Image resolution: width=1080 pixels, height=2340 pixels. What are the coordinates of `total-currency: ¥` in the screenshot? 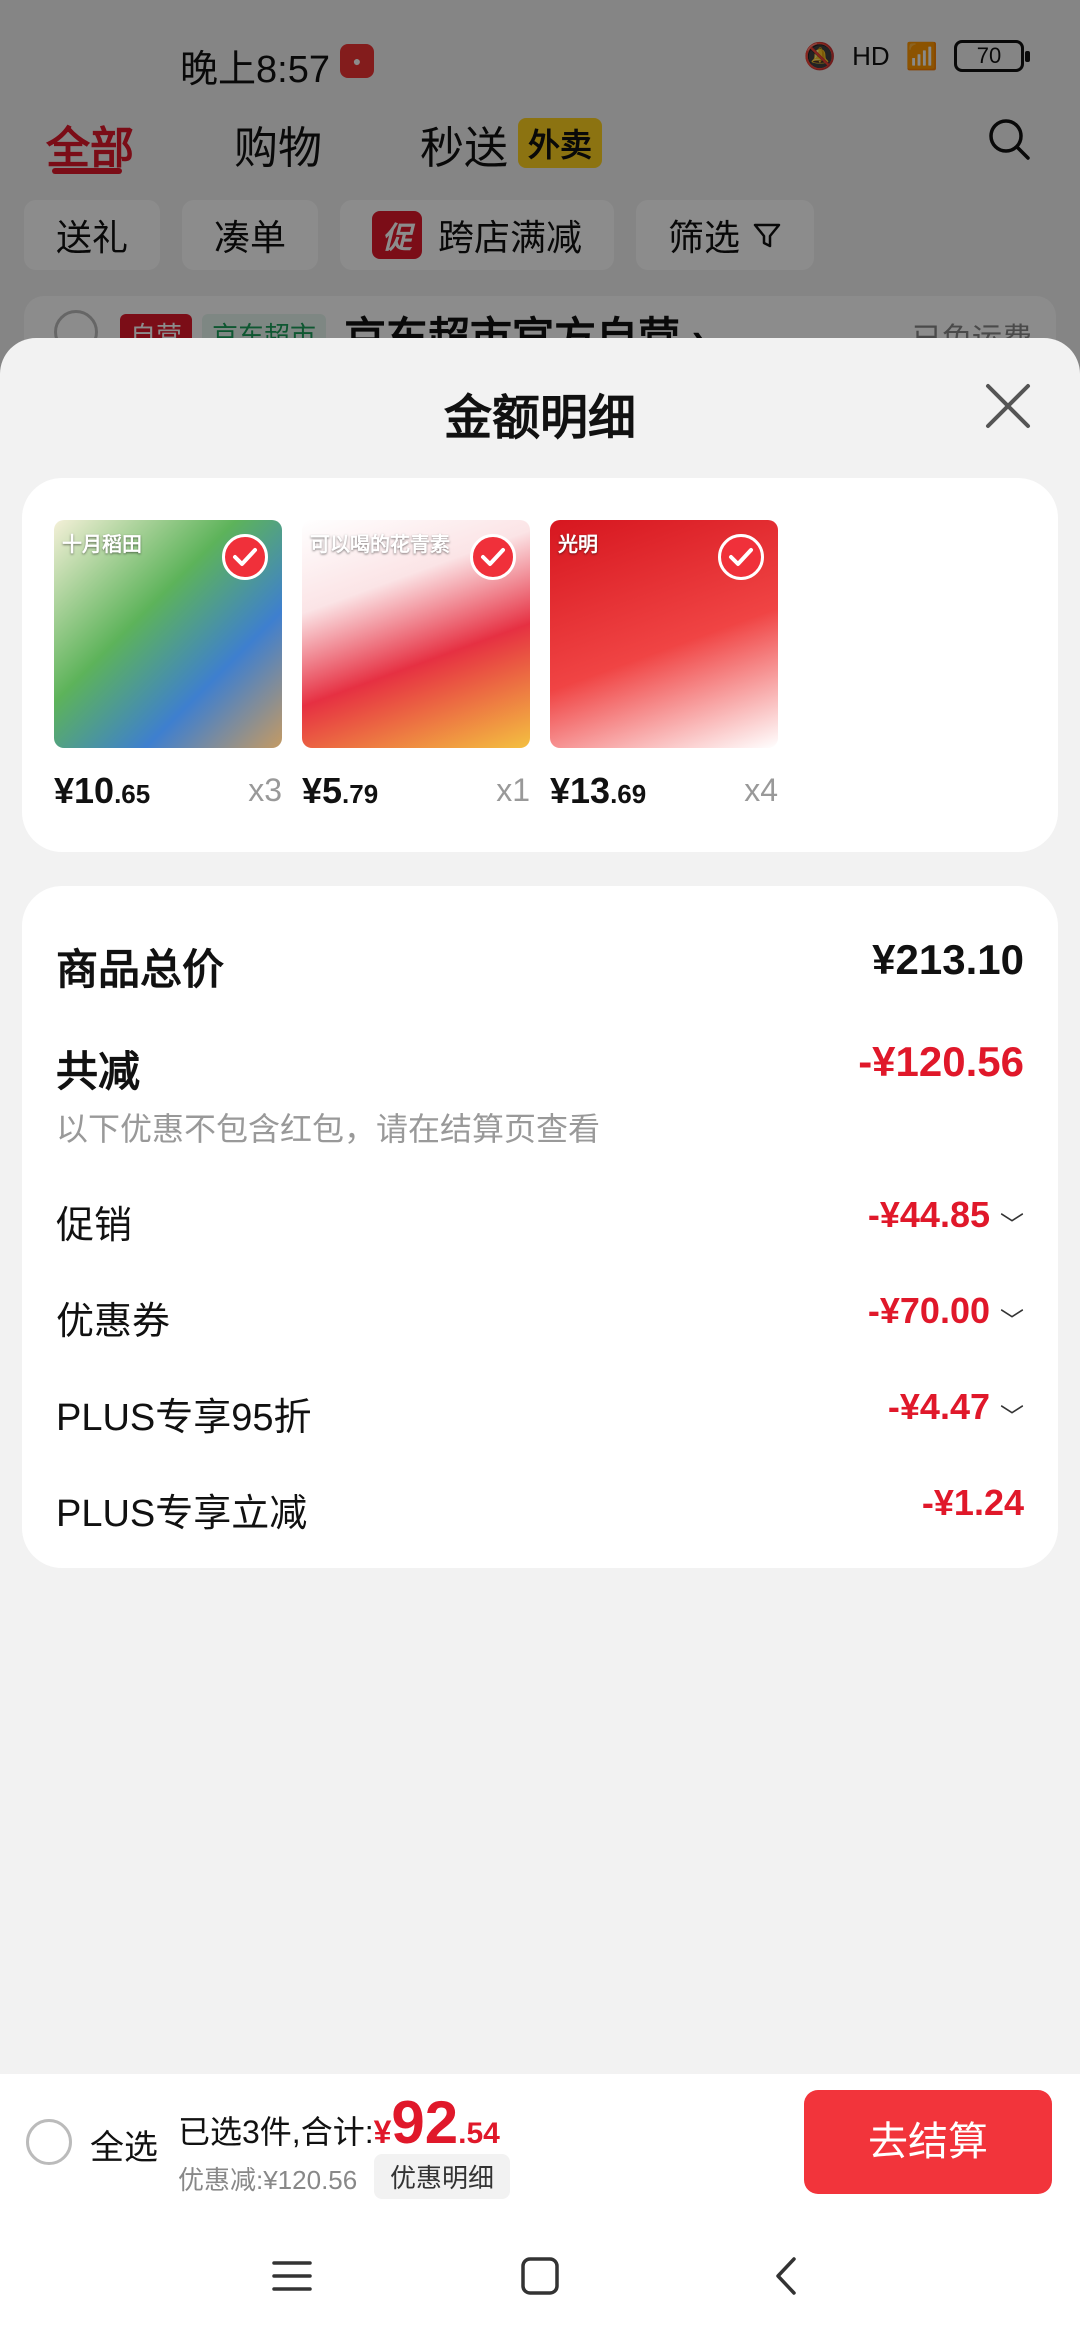 It's located at (382, 2132).